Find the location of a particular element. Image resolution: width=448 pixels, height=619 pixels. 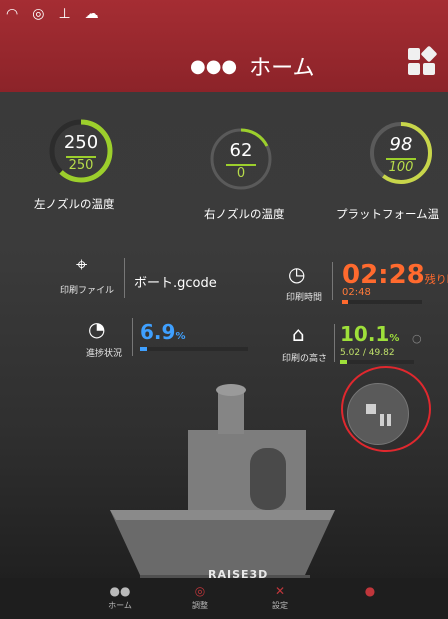

time-bar-fill is located at coordinates (345, 302).